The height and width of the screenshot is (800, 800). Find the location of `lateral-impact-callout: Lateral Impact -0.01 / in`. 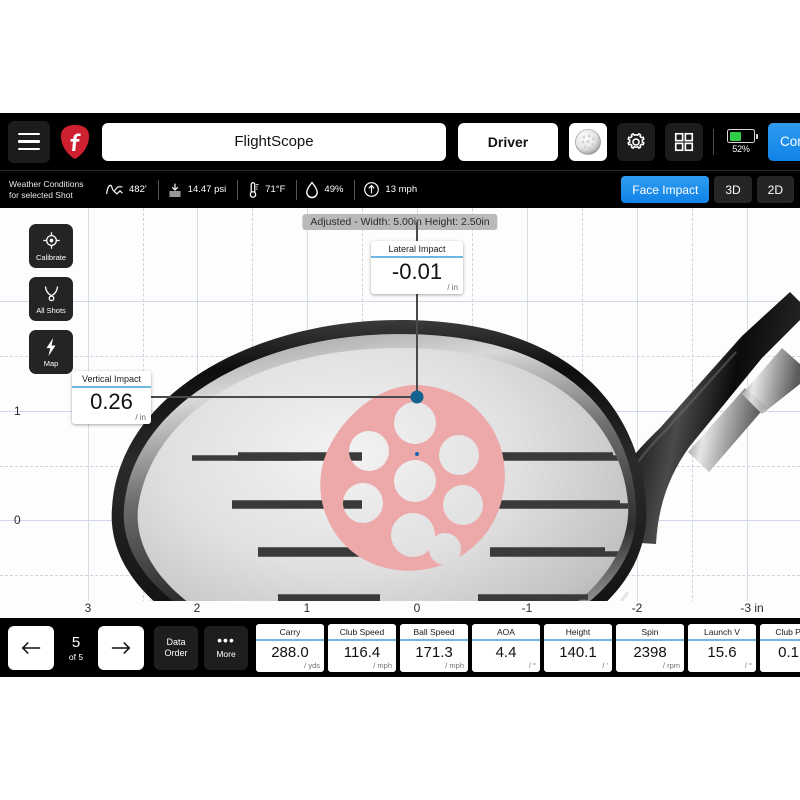

lateral-impact-callout: Lateral Impact -0.01 / in is located at coordinates (417, 268).